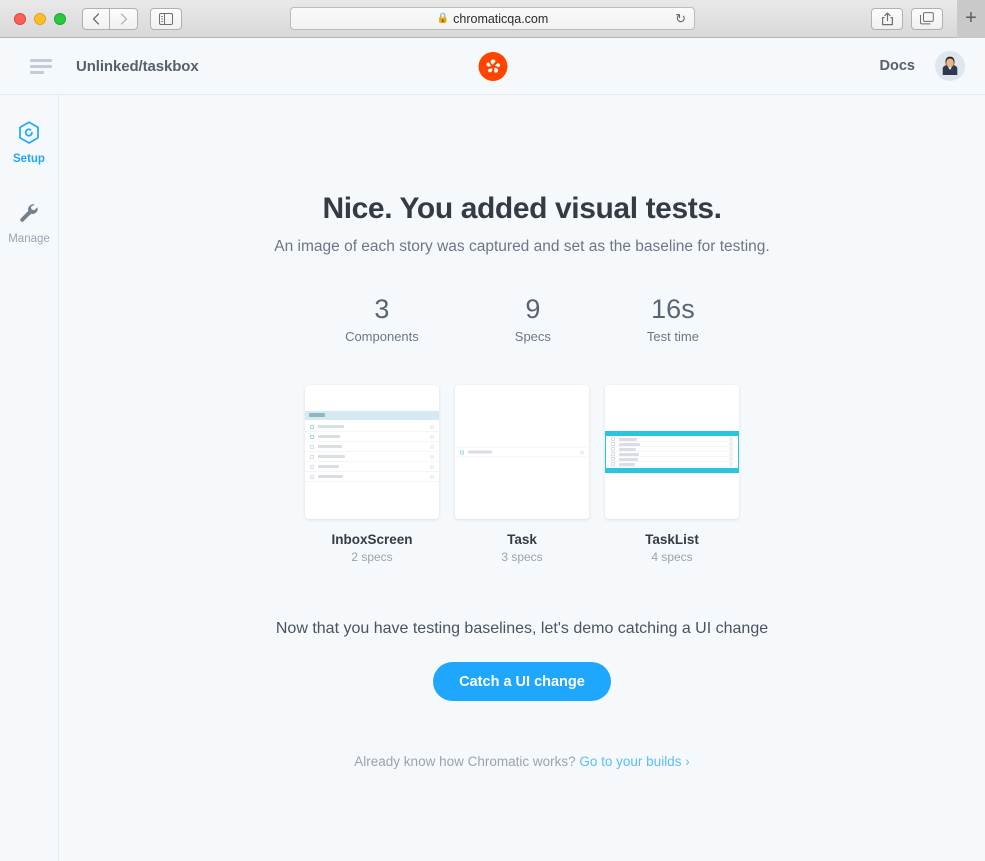 The width and height of the screenshot is (985, 861). I want to click on address-bar-url: chromaticqa.com, so click(501, 18).